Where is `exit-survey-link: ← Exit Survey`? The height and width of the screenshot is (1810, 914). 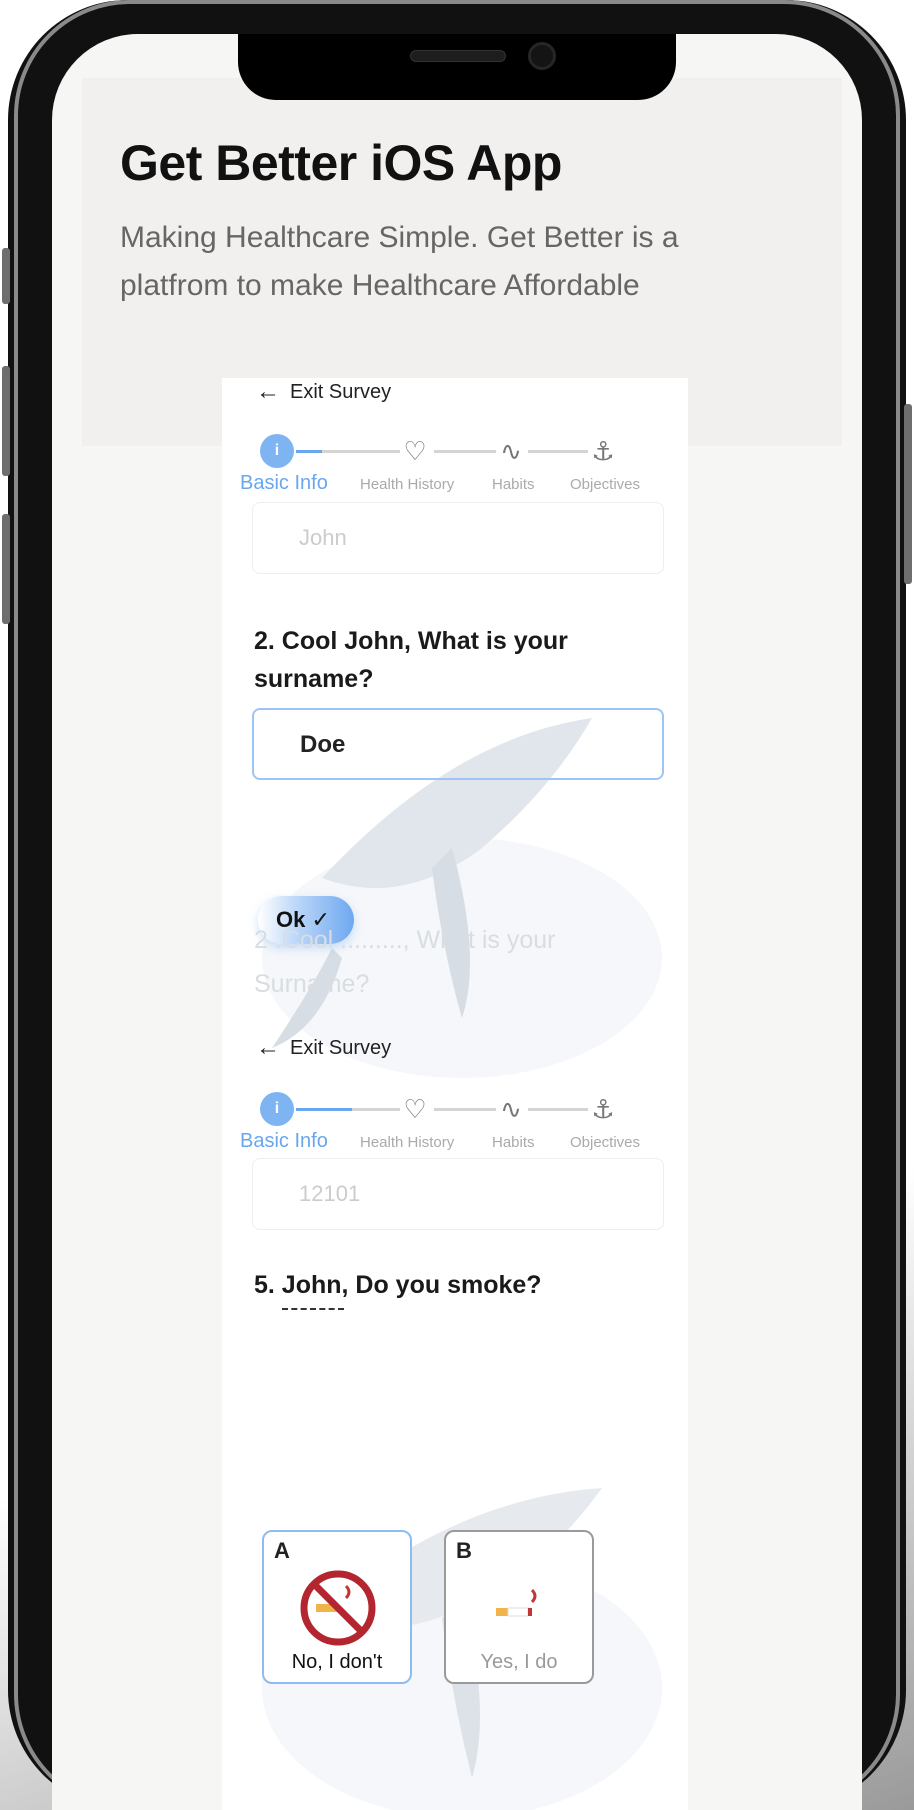
exit-survey-link: ← Exit Survey is located at coordinates (323, 392).